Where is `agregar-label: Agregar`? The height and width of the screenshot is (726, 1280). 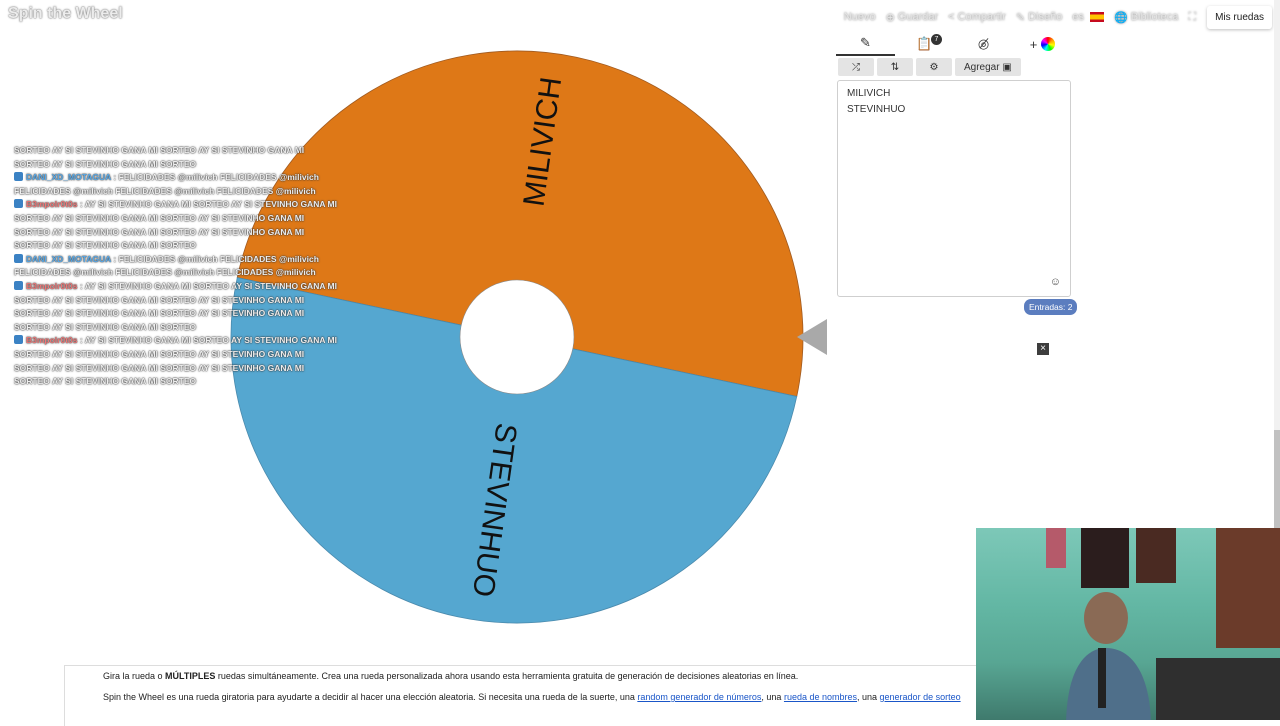 agregar-label: Agregar is located at coordinates (982, 67).